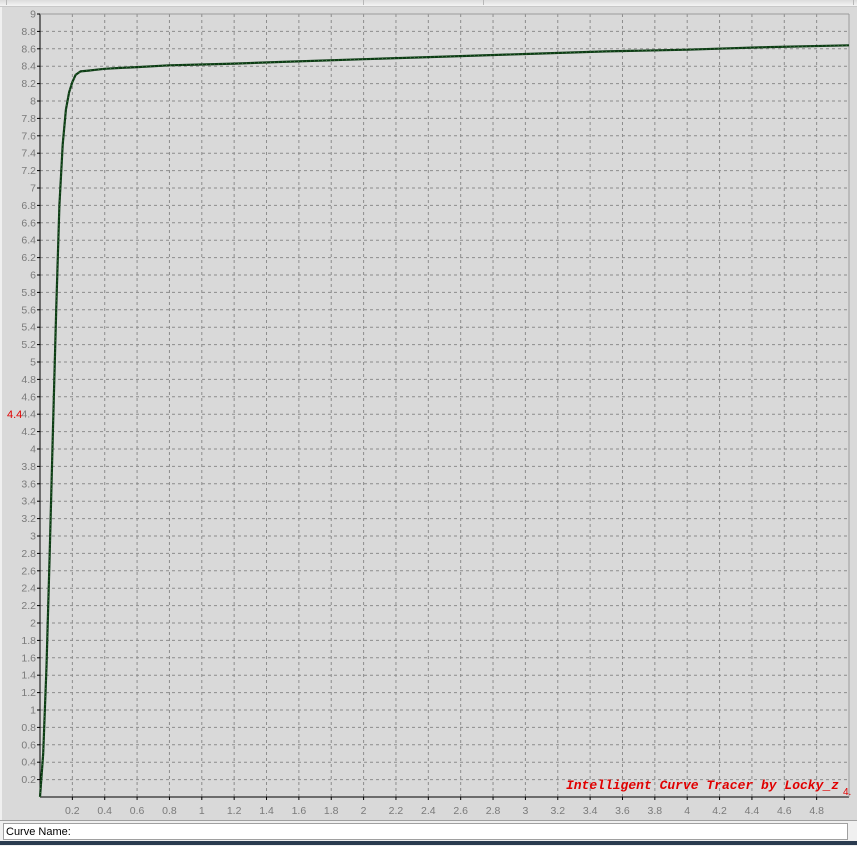 The width and height of the screenshot is (857, 846). I want to click on y-tick-label: 9, so click(33, 15).